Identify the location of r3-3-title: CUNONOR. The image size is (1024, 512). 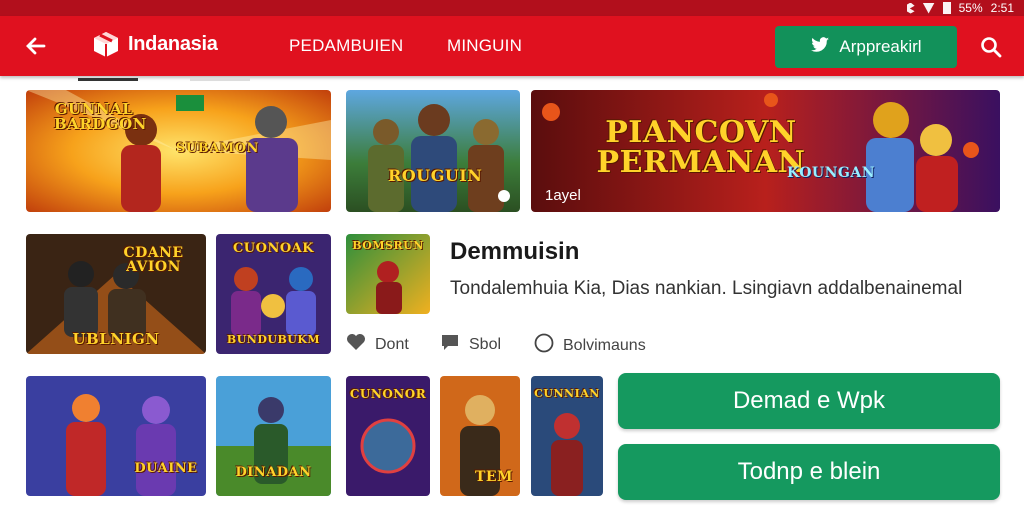
(388, 394).